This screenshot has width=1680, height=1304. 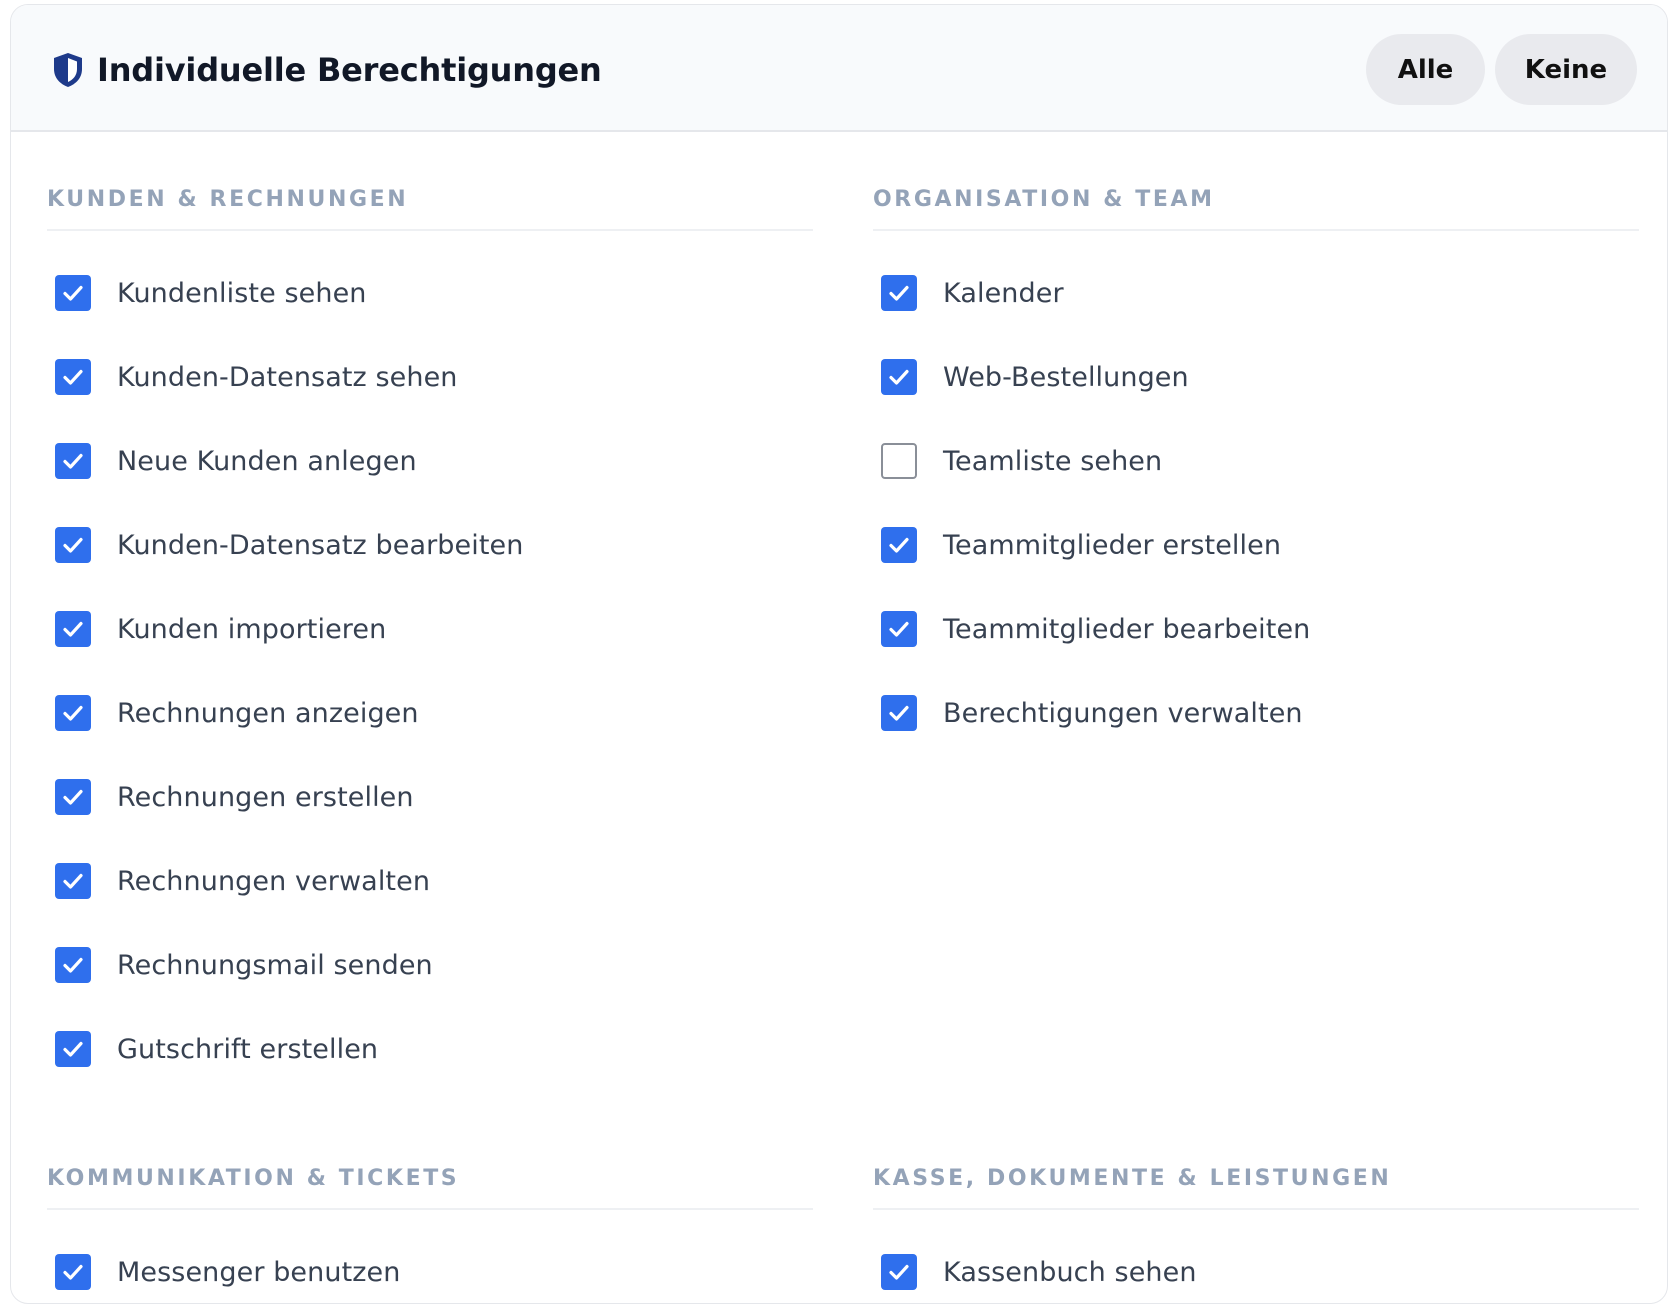 I want to click on section-title: KUNDEN & RECHNUNGEN, so click(x=228, y=199).